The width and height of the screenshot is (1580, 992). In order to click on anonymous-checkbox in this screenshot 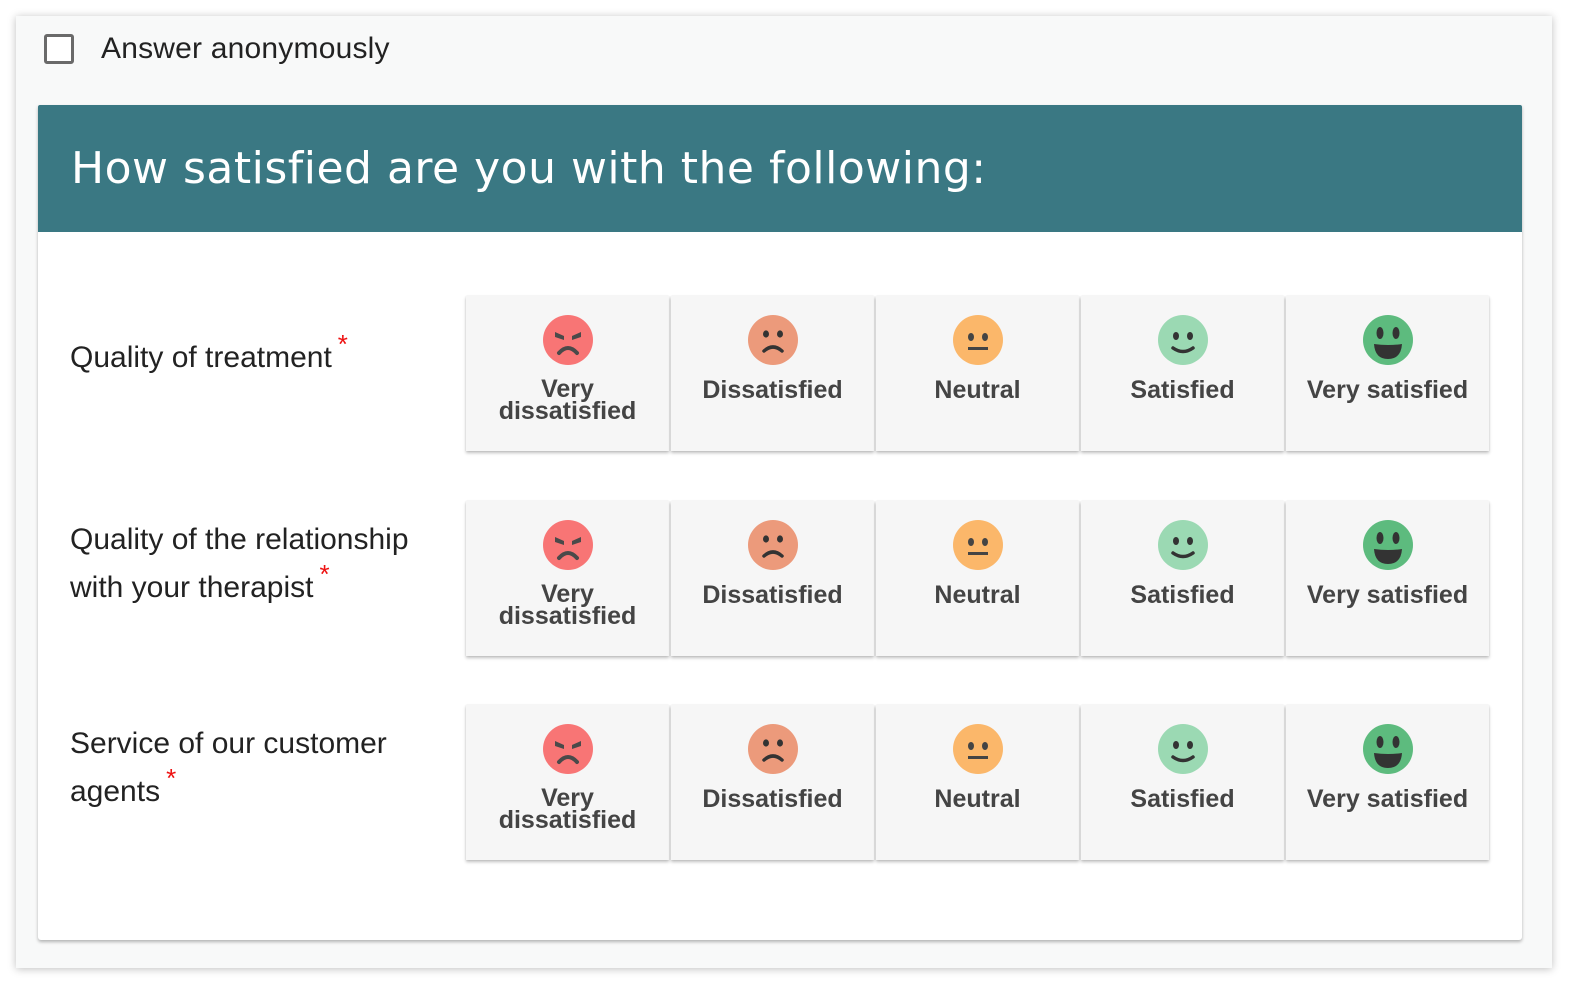, I will do `click(59, 49)`.